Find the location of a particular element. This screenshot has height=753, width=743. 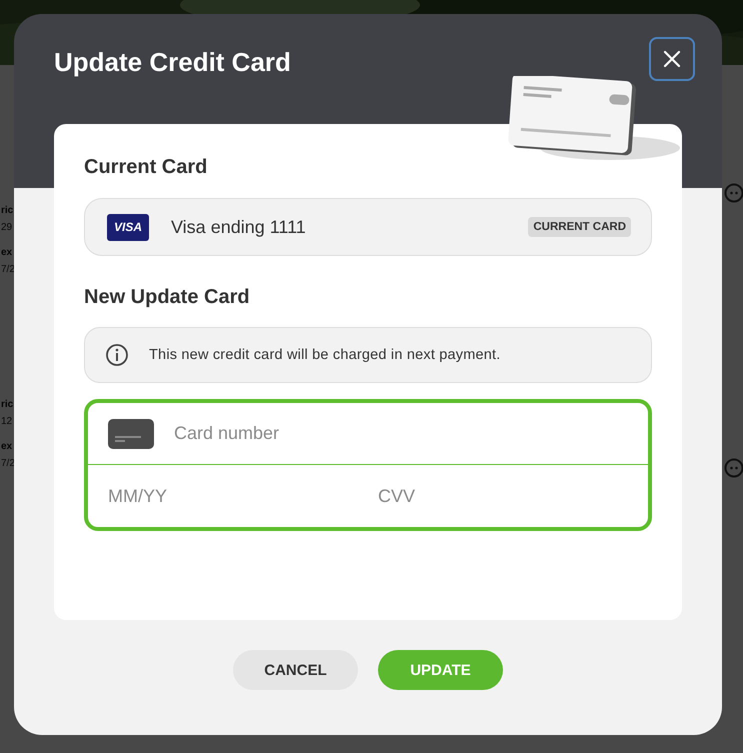

close-icon is located at coordinates (672, 59).